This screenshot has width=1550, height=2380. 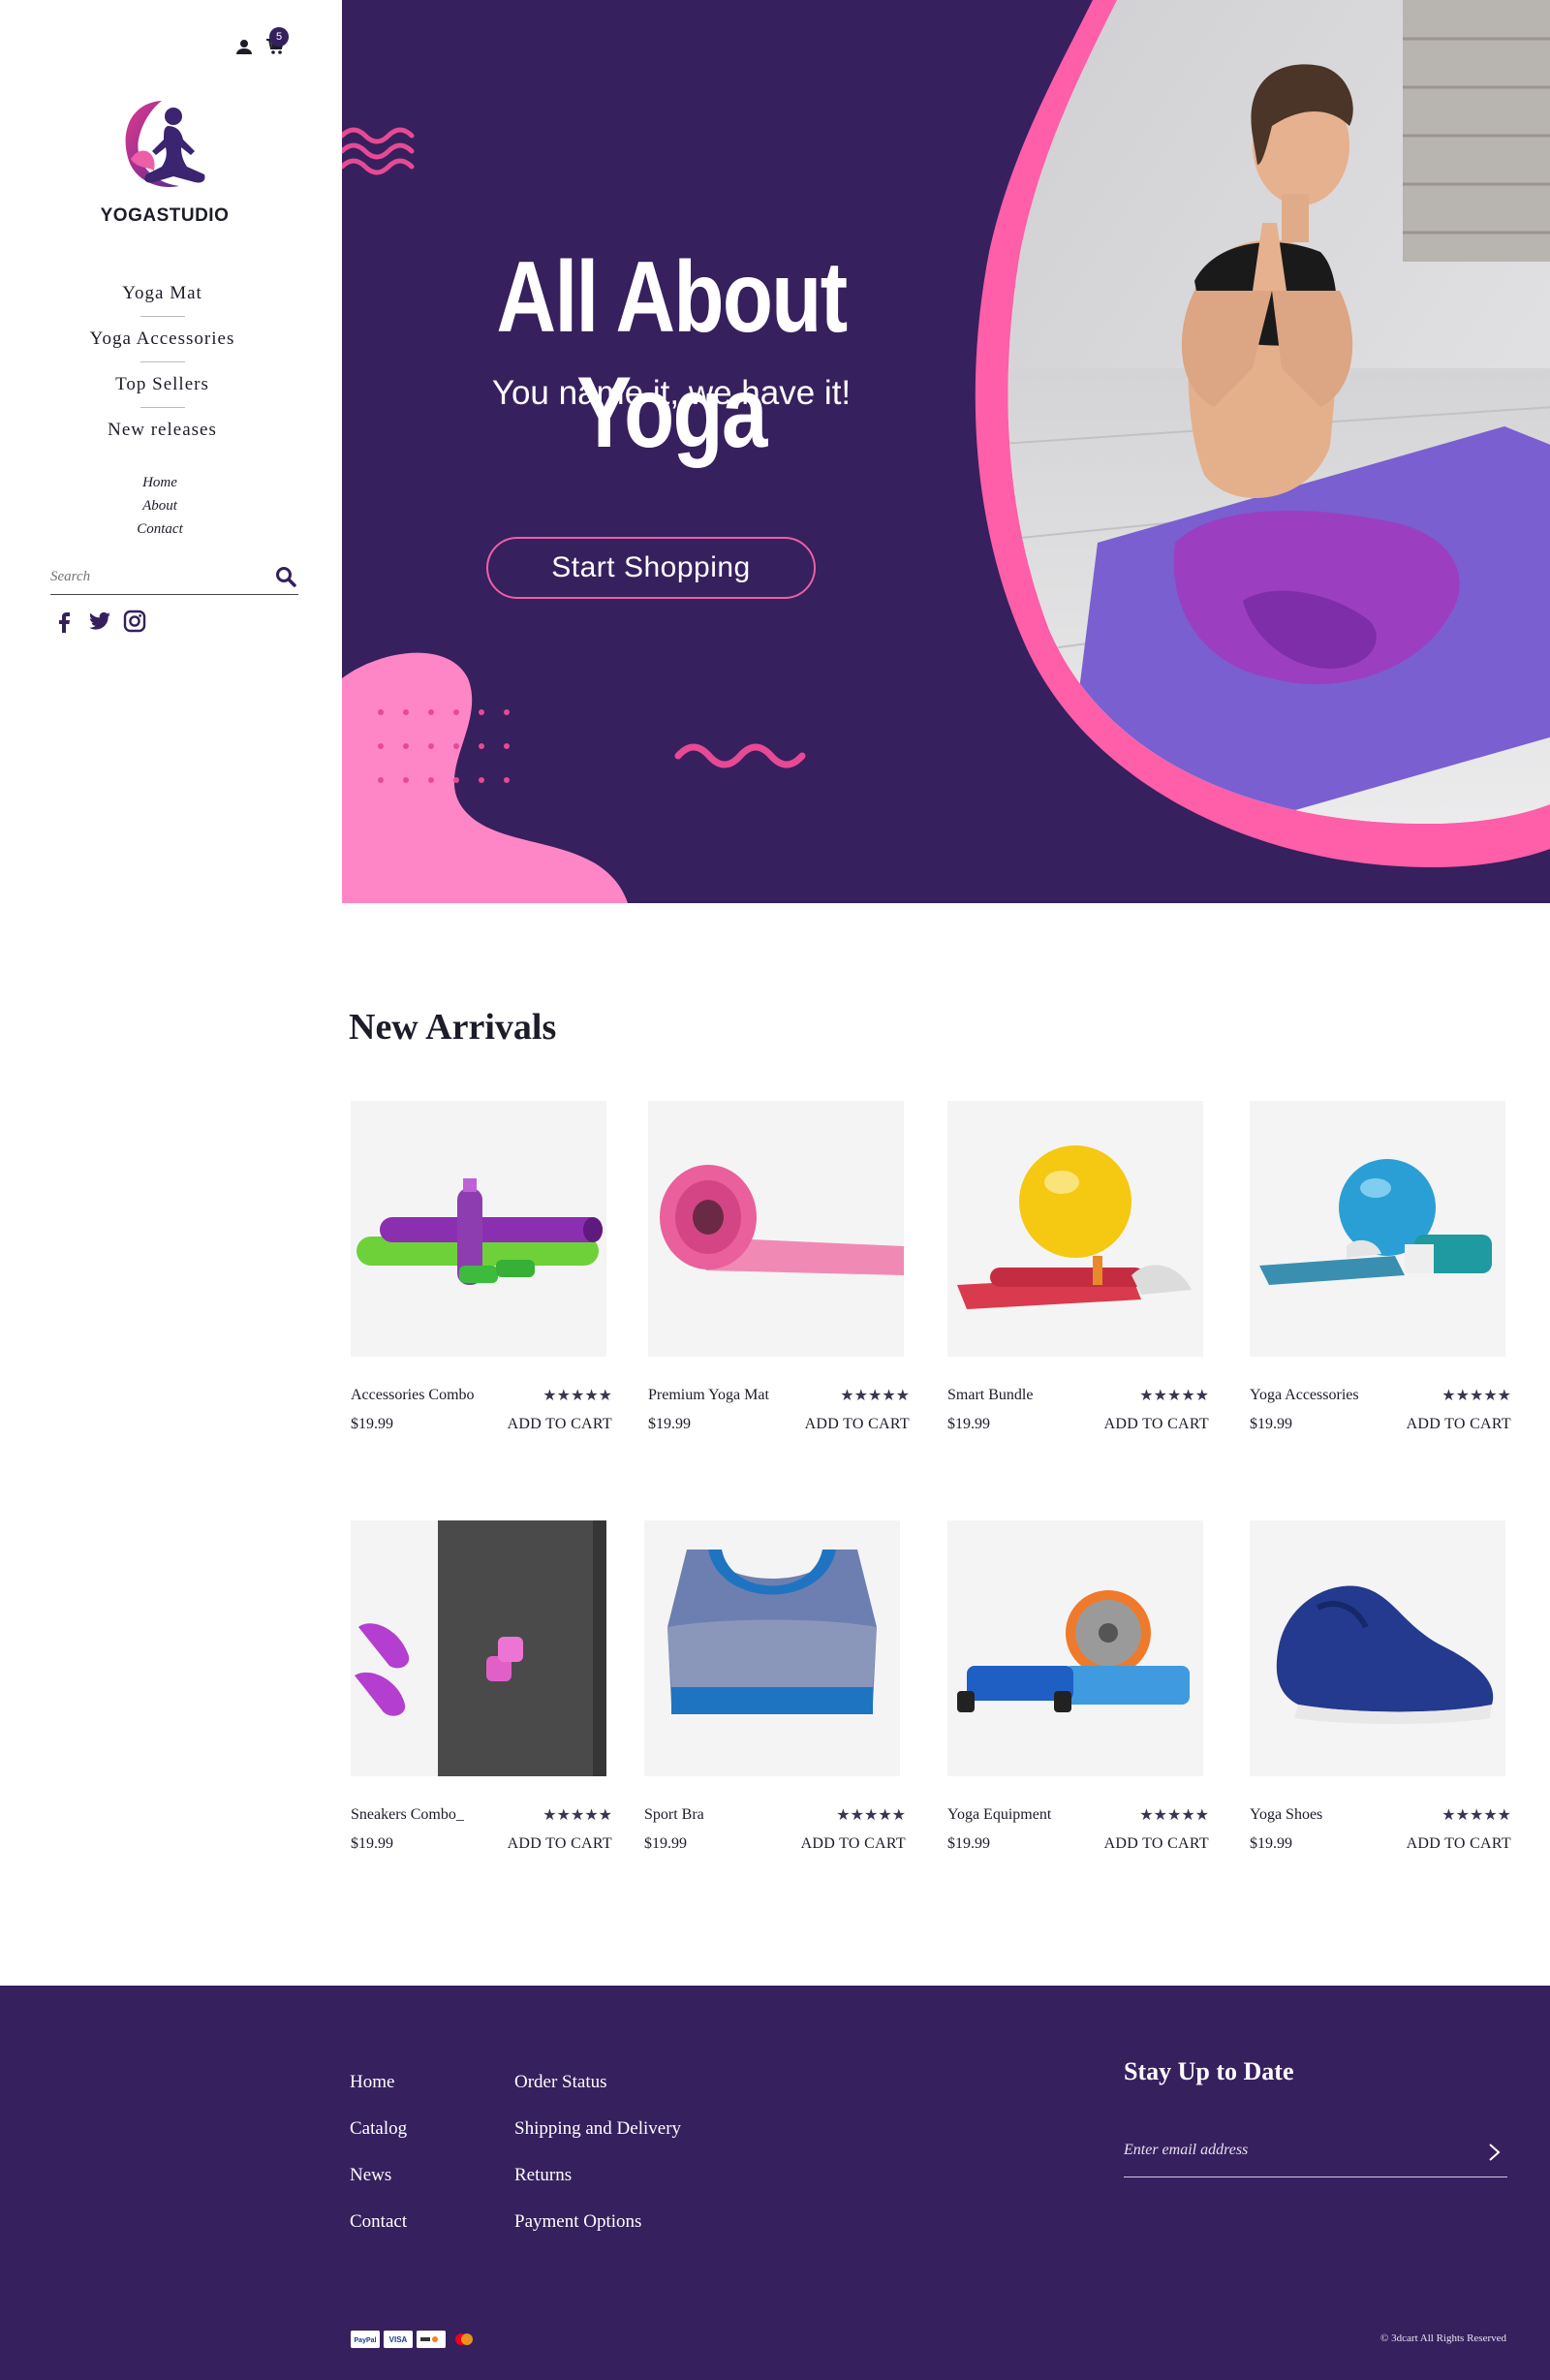 I want to click on account-icon, so click(x=244, y=46).